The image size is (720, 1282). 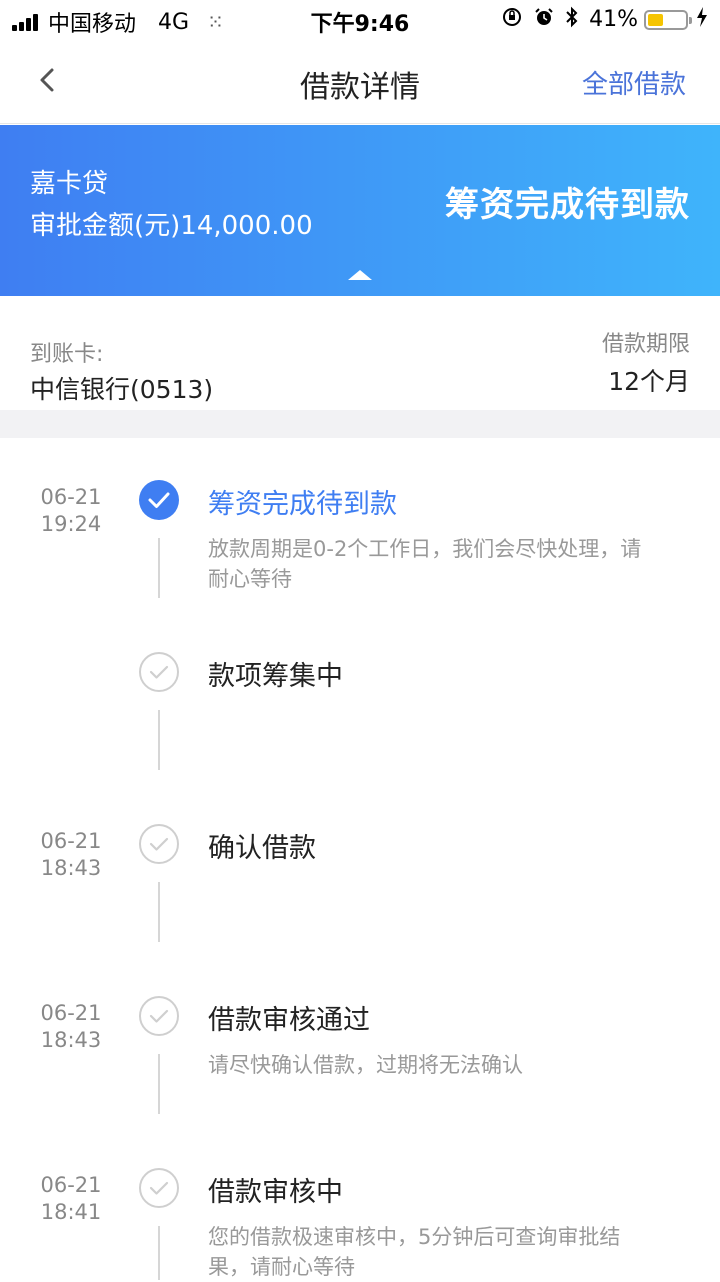 What do you see at coordinates (171, 226) in the screenshot?
I see `approval-amount: 审批金额(元)14,000.00` at bounding box center [171, 226].